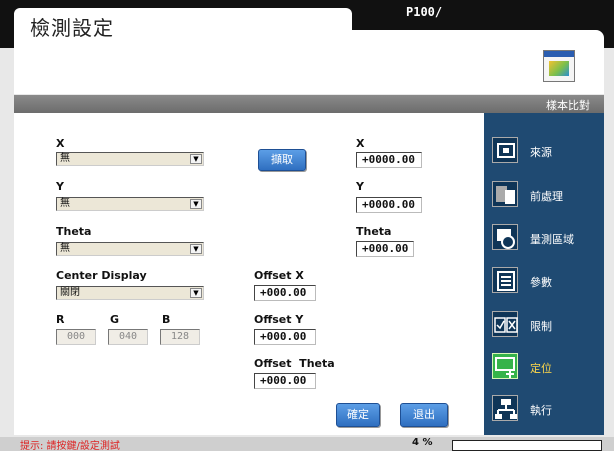 The height and width of the screenshot is (451, 614). Describe the element at coordinates (527, 445) in the screenshot. I see `status-progress-box` at that location.